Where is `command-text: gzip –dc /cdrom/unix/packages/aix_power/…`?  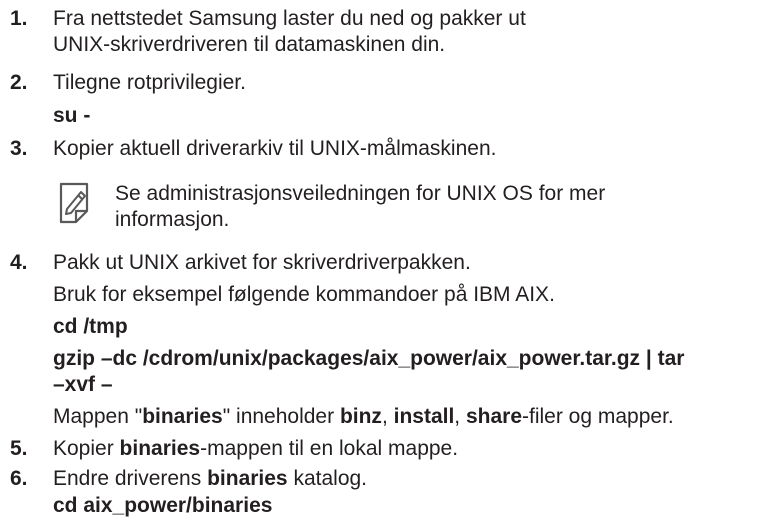
command-text: gzip –dc /cdrom/unix/packages/aix_power/… is located at coordinates (369, 358).